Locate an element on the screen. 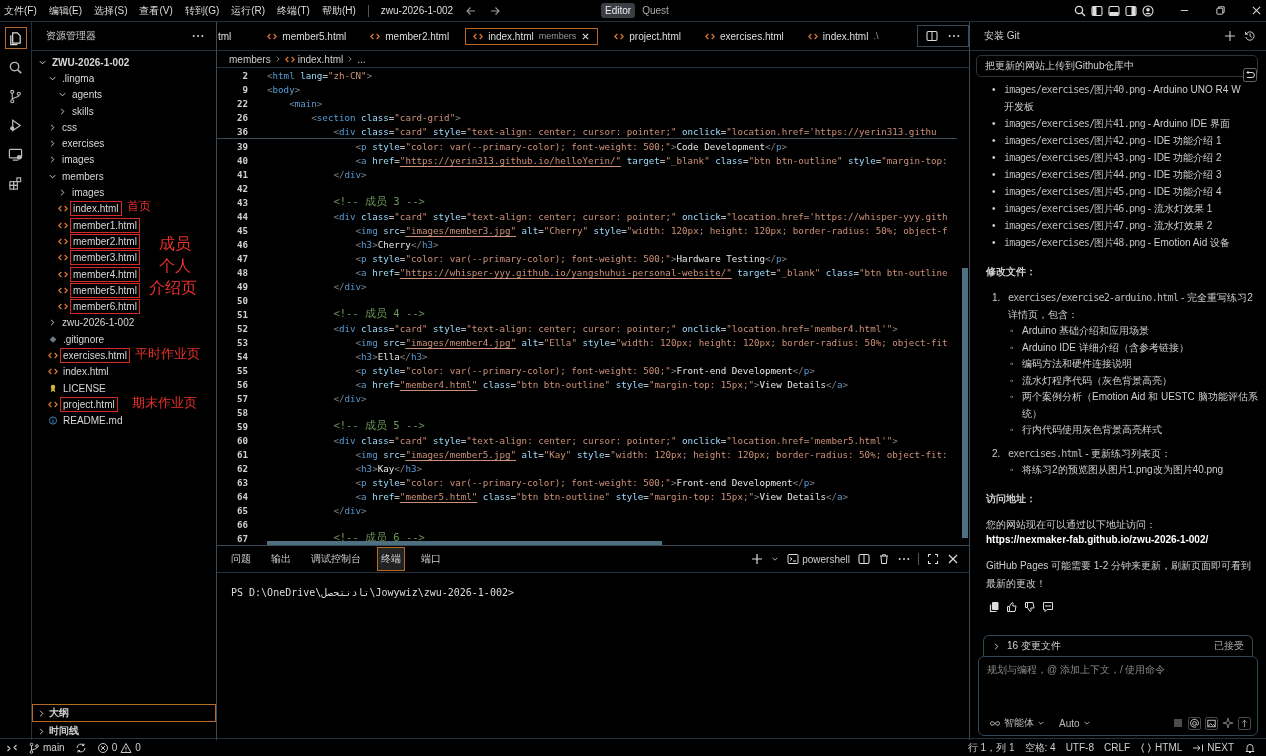 The image size is (1266, 756). encoding: UTF-8 is located at coordinates (1079, 747).